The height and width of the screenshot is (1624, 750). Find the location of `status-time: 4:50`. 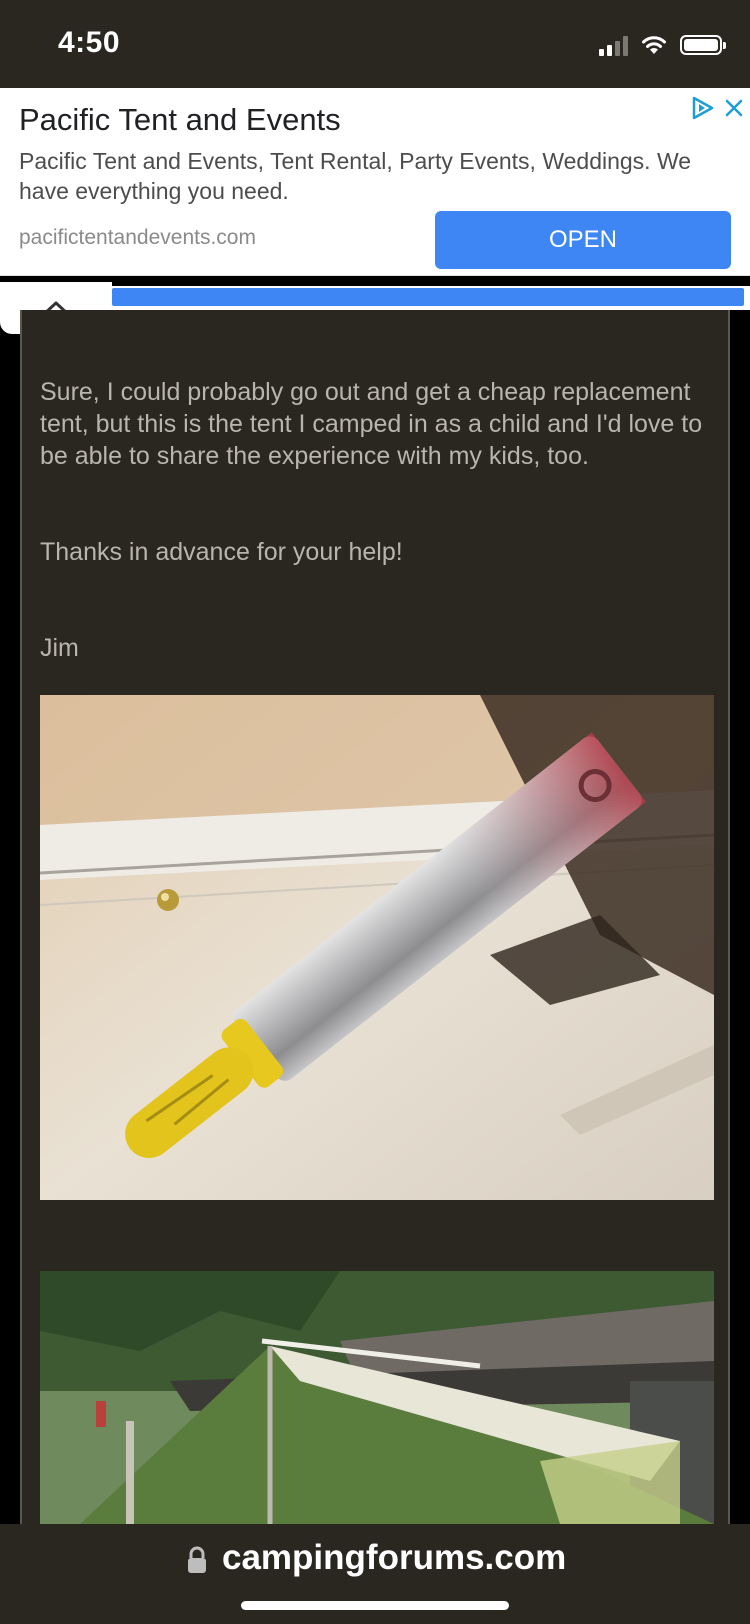

status-time: 4:50 is located at coordinates (89, 42).